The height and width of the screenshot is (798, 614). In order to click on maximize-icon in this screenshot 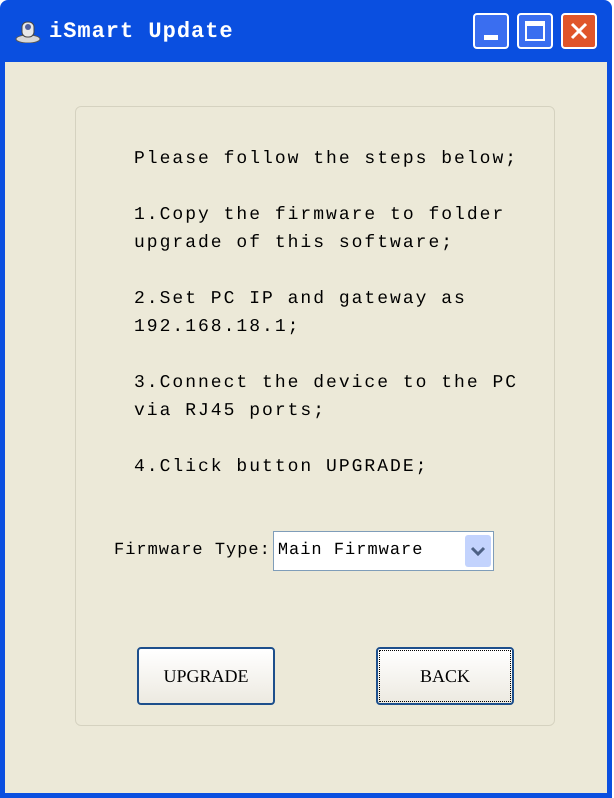, I will do `click(535, 31)`.